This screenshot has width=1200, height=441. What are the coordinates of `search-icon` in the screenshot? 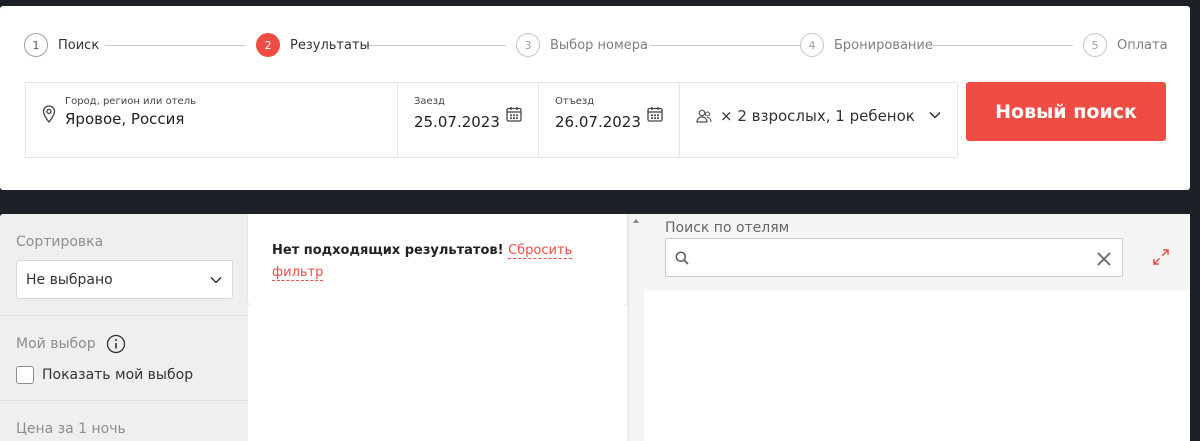 It's located at (682, 258).